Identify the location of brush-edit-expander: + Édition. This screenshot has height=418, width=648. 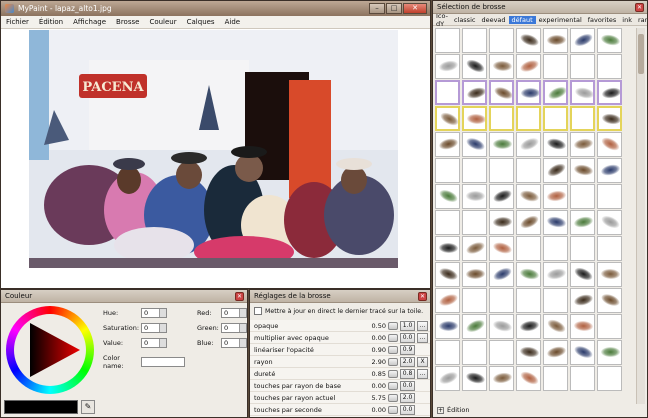
(453, 410).